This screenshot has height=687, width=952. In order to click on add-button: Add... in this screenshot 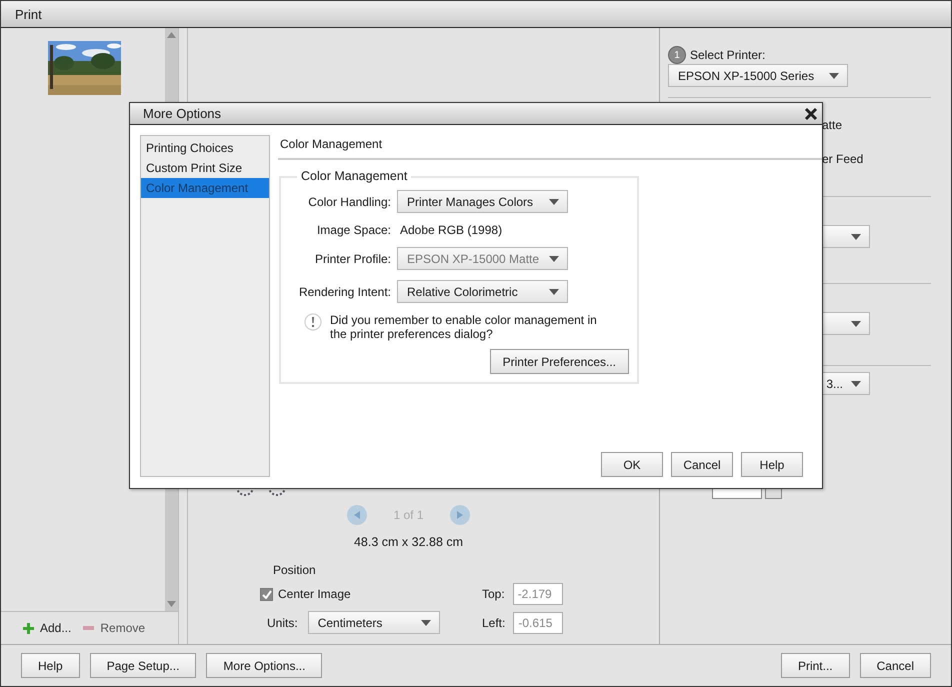, I will do `click(47, 628)`.